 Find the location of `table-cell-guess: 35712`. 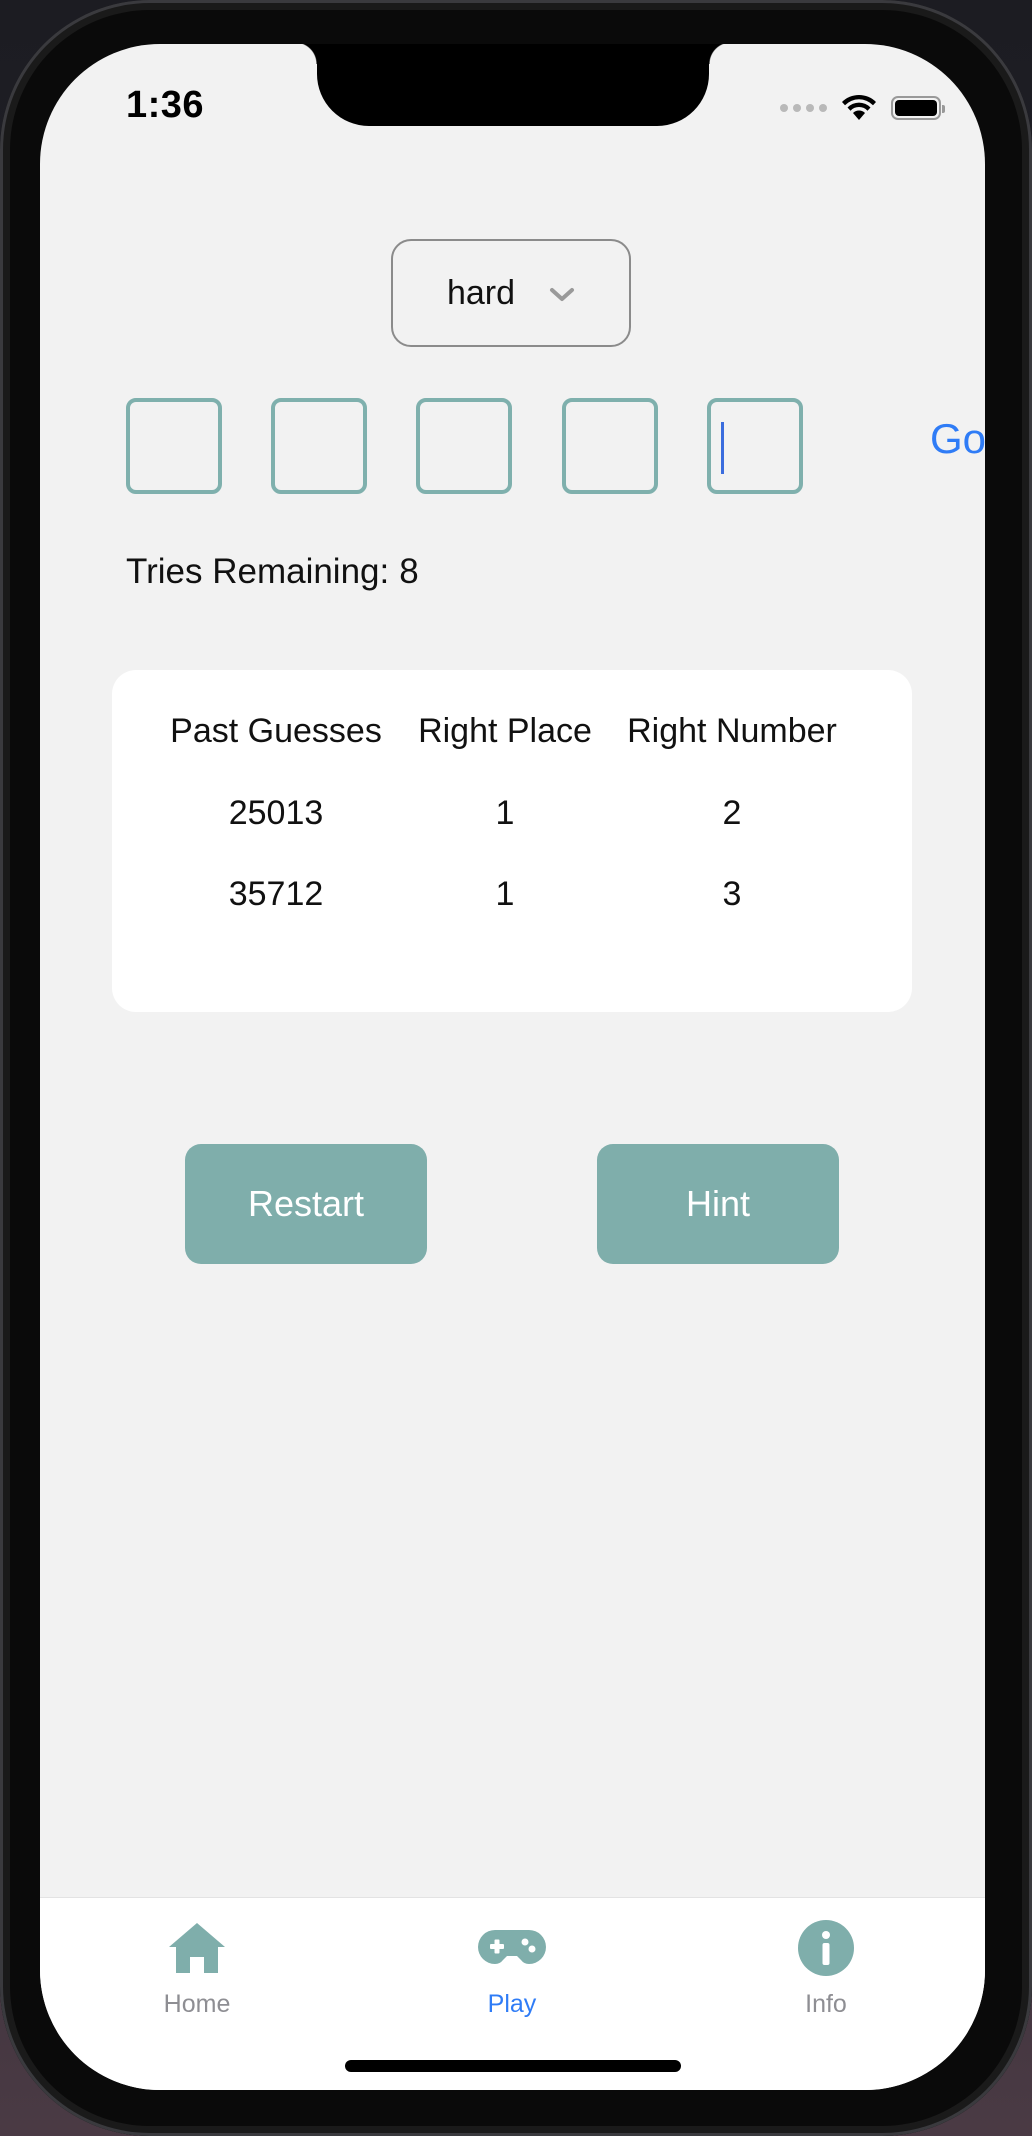

table-cell-guess: 35712 is located at coordinates (276, 894).